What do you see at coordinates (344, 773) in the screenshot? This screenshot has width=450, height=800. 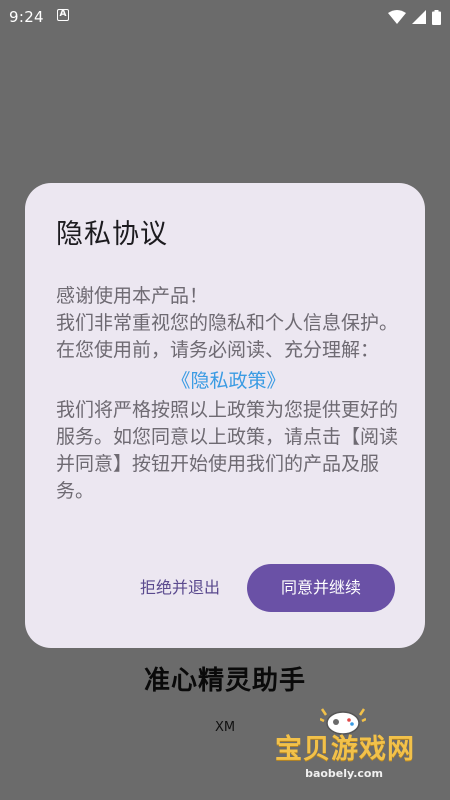 I see `watermark-url: baobely.com` at bounding box center [344, 773].